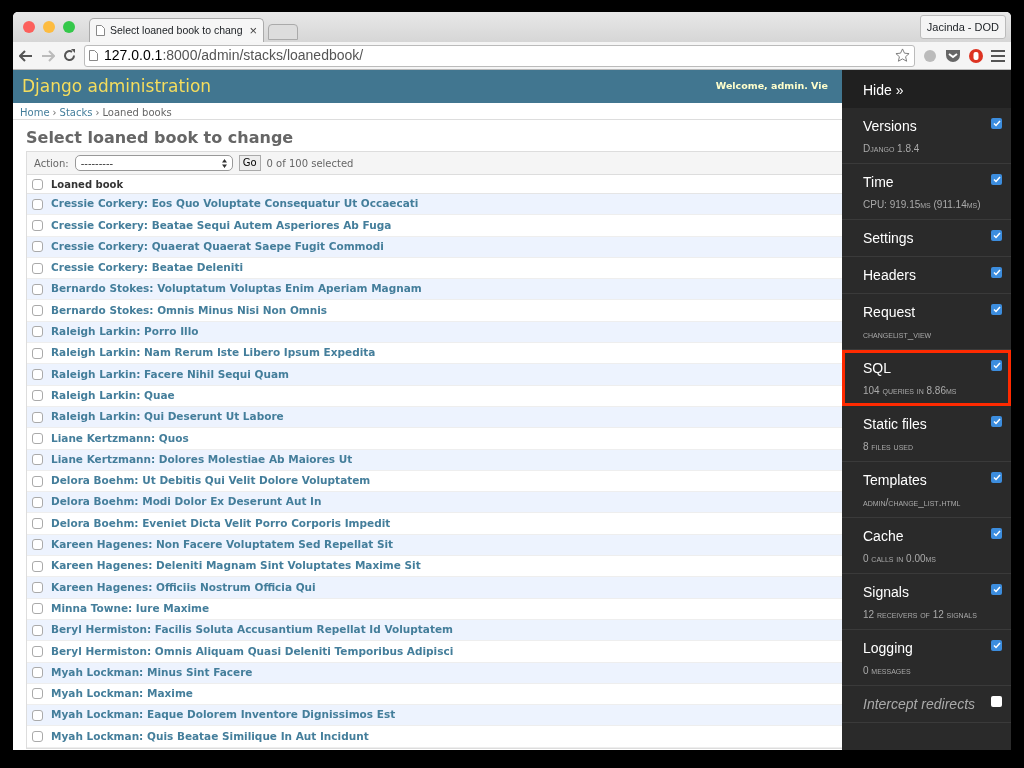 This screenshot has height=768, width=1024. Describe the element at coordinates (48, 55) in the screenshot. I see `forward-icon` at that location.